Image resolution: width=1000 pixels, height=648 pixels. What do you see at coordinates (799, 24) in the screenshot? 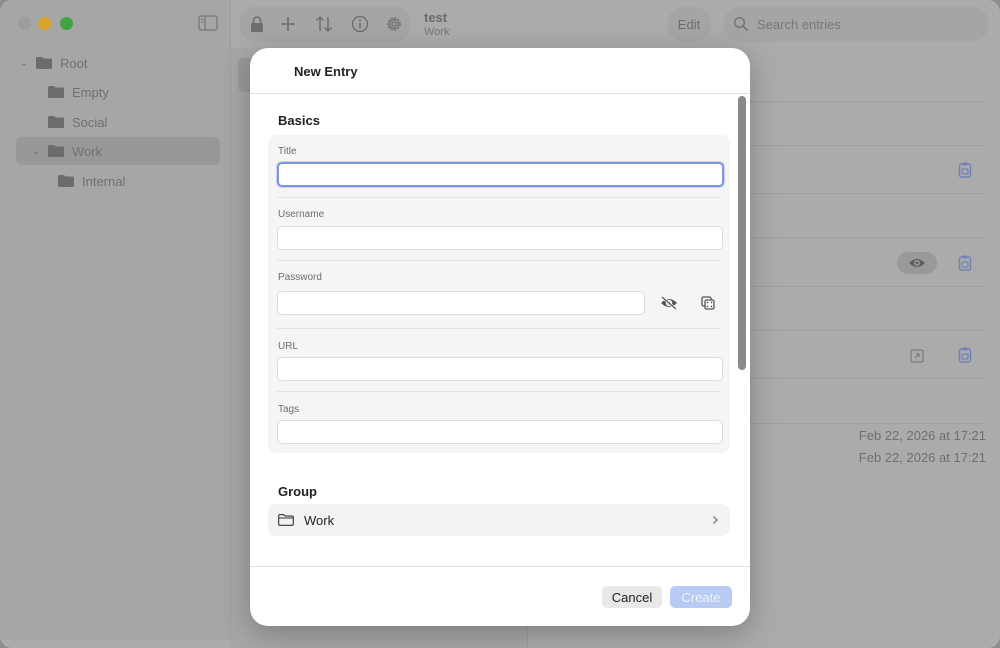
I see `search-placeholder: Search entries` at bounding box center [799, 24].